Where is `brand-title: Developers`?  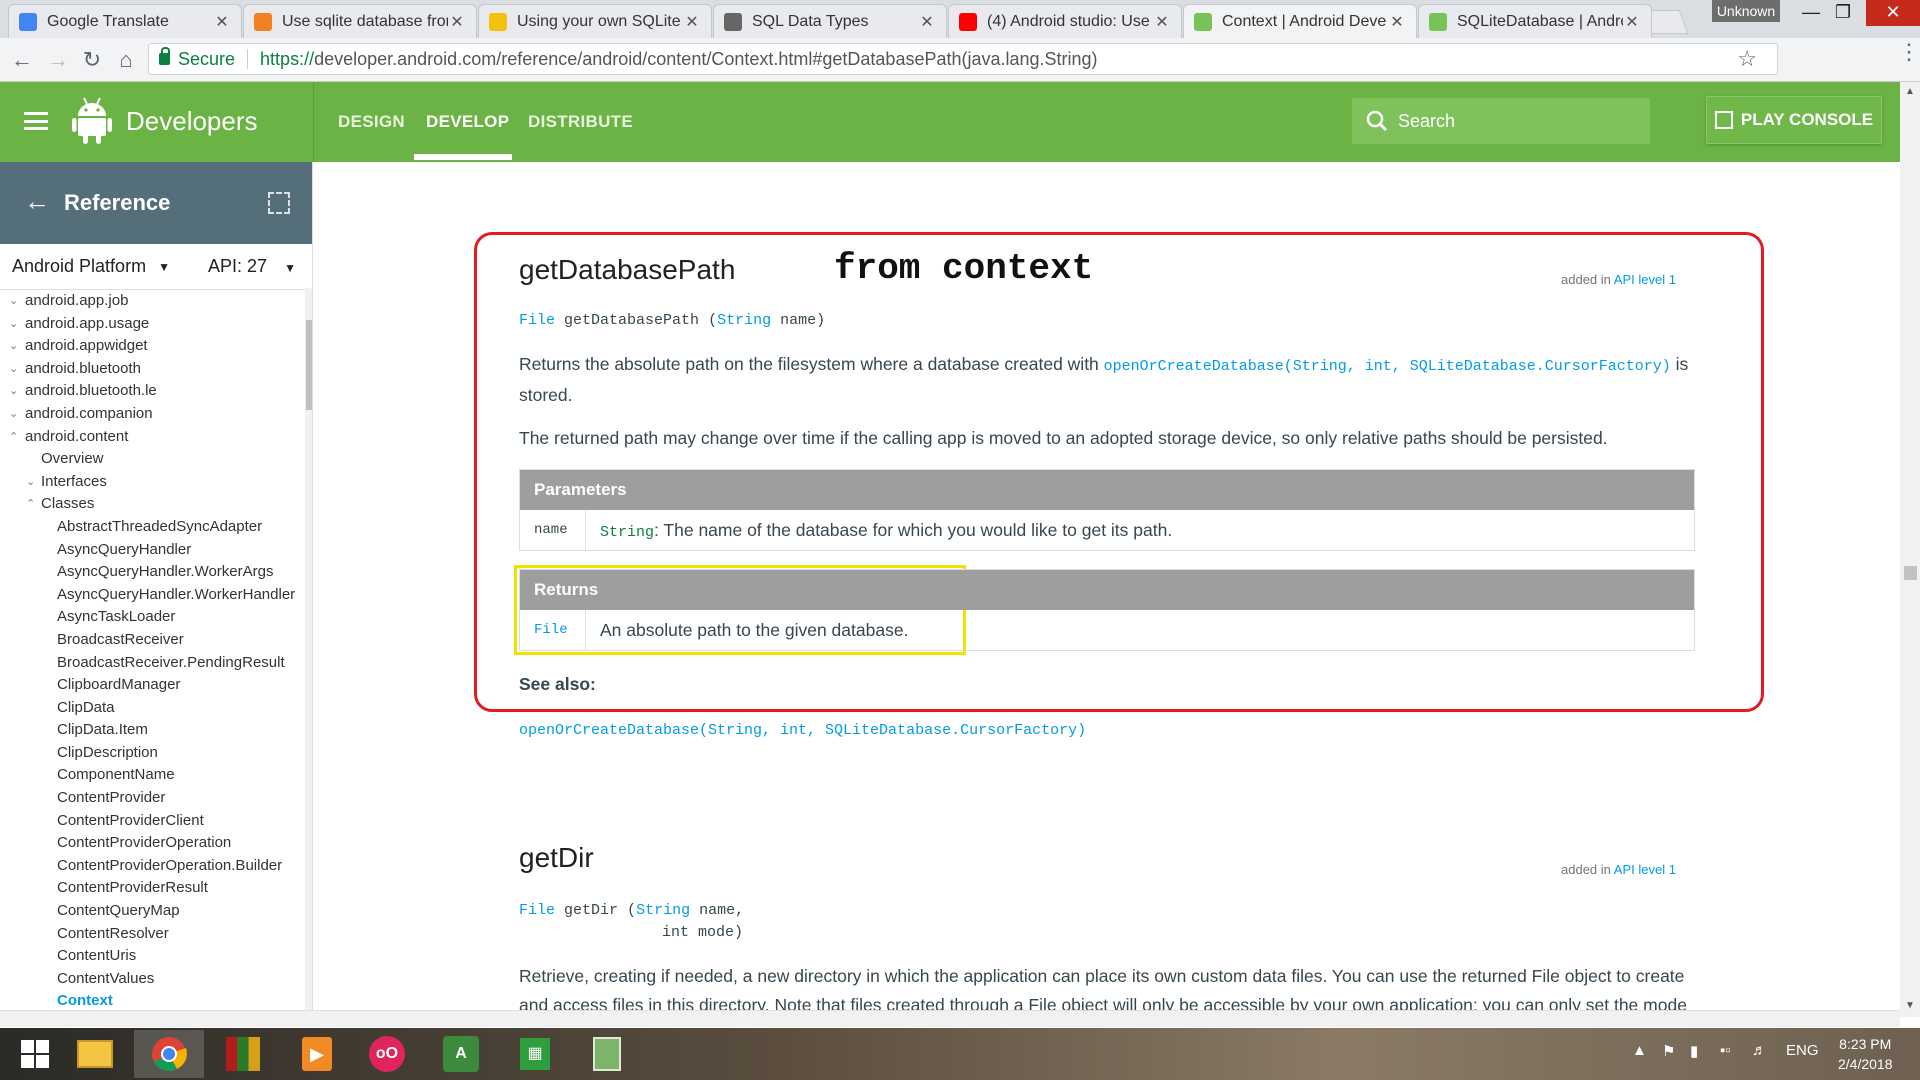
brand-title: Developers is located at coordinates (192, 121).